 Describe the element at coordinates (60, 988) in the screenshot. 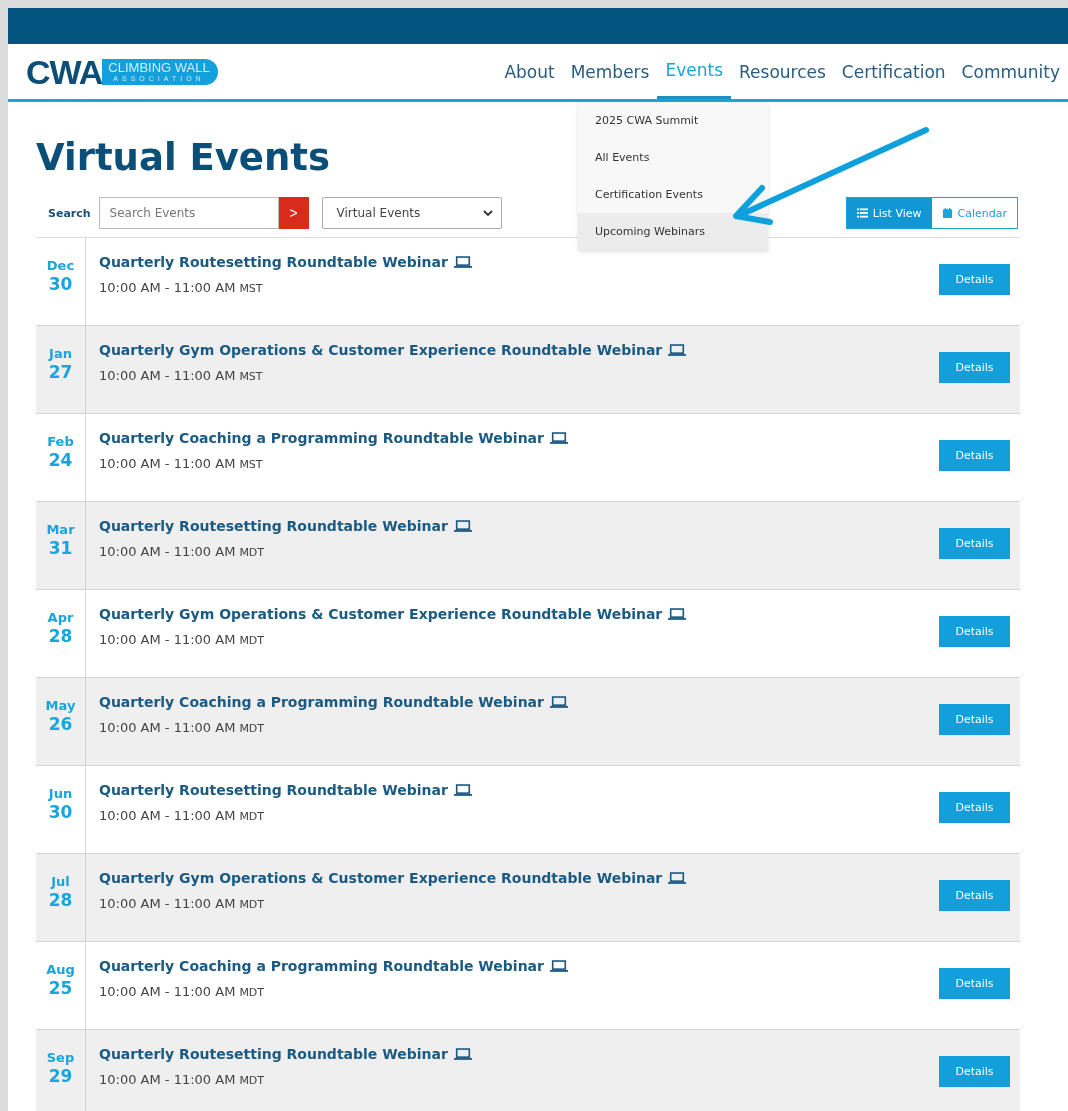

I see `event-day: 25` at that location.